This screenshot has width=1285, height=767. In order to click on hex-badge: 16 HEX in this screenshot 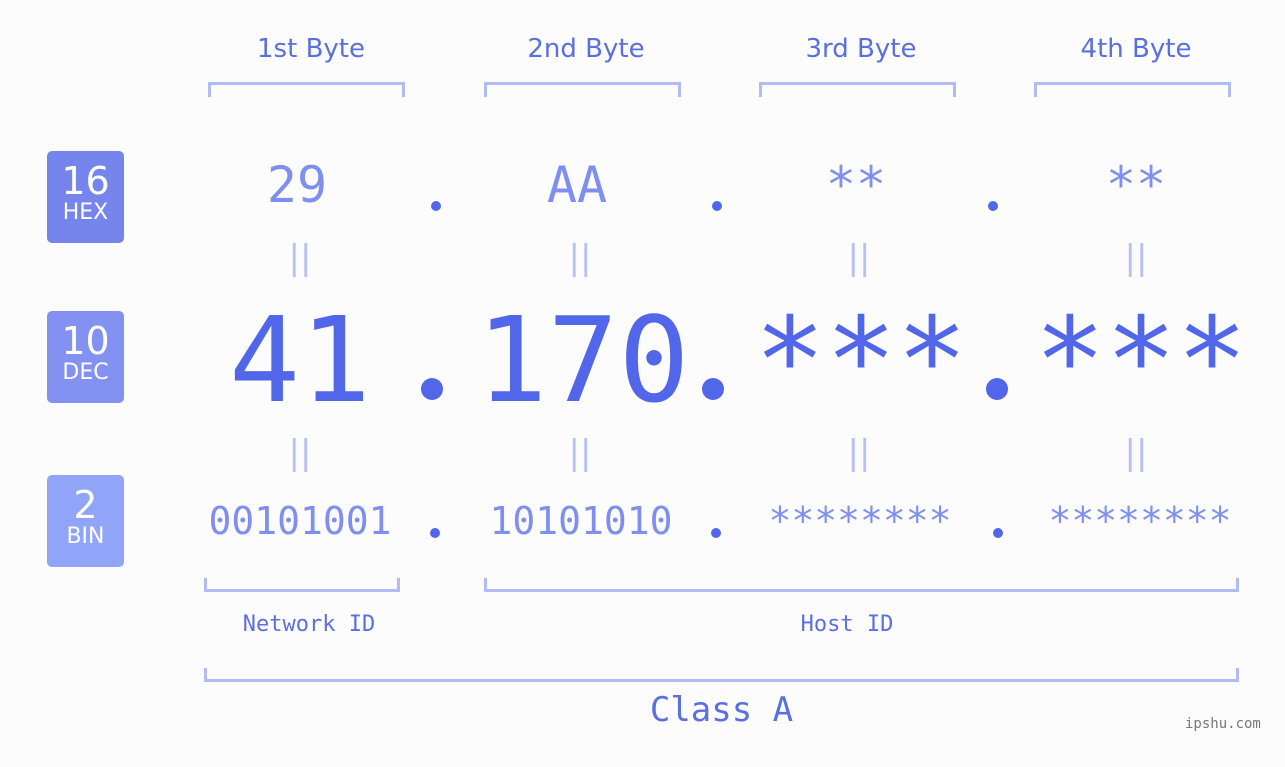, I will do `click(85, 197)`.